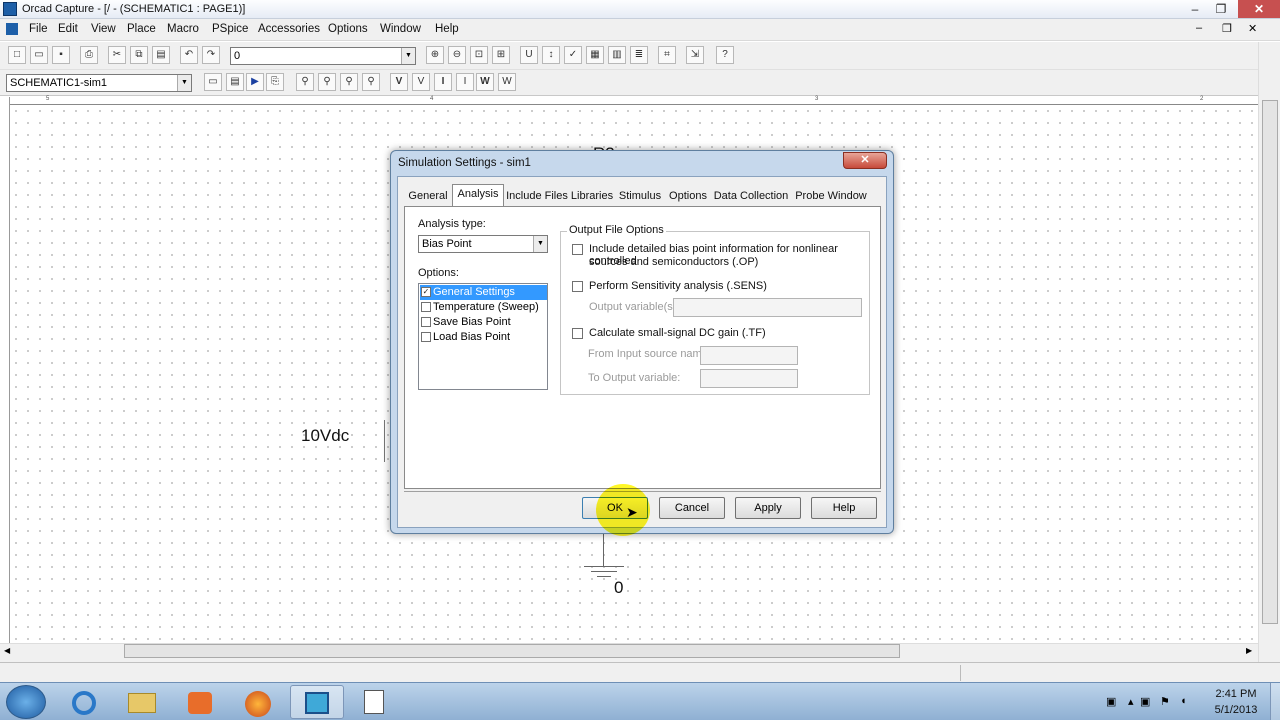 Image resolution: width=1280 pixels, height=720 pixels. Describe the element at coordinates (421, 82) in the screenshot. I see `bias-voltage-toggle-icon: V` at that location.